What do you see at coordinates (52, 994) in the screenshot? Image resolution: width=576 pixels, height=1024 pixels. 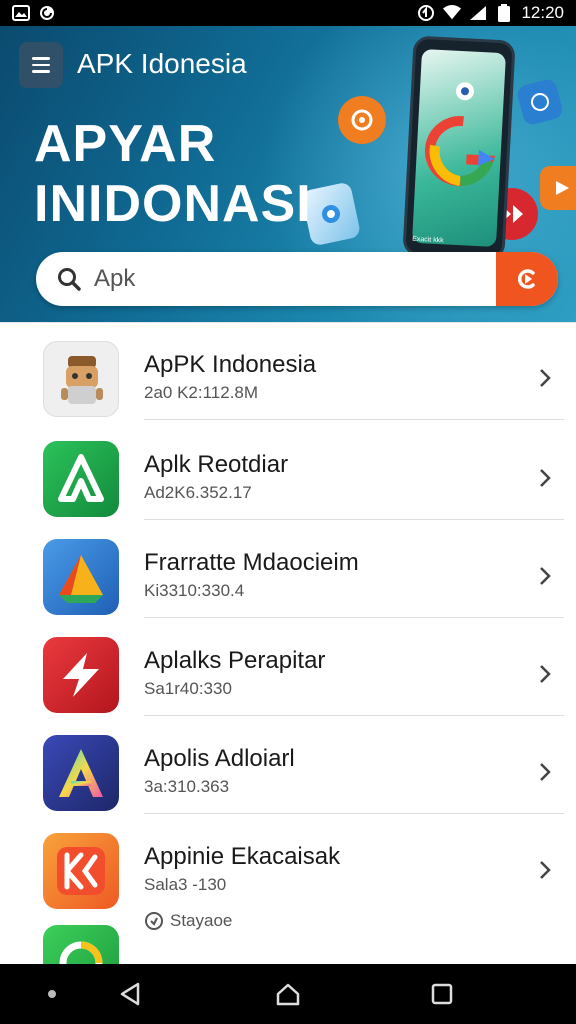 I see `recents-dot-icon` at bounding box center [52, 994].